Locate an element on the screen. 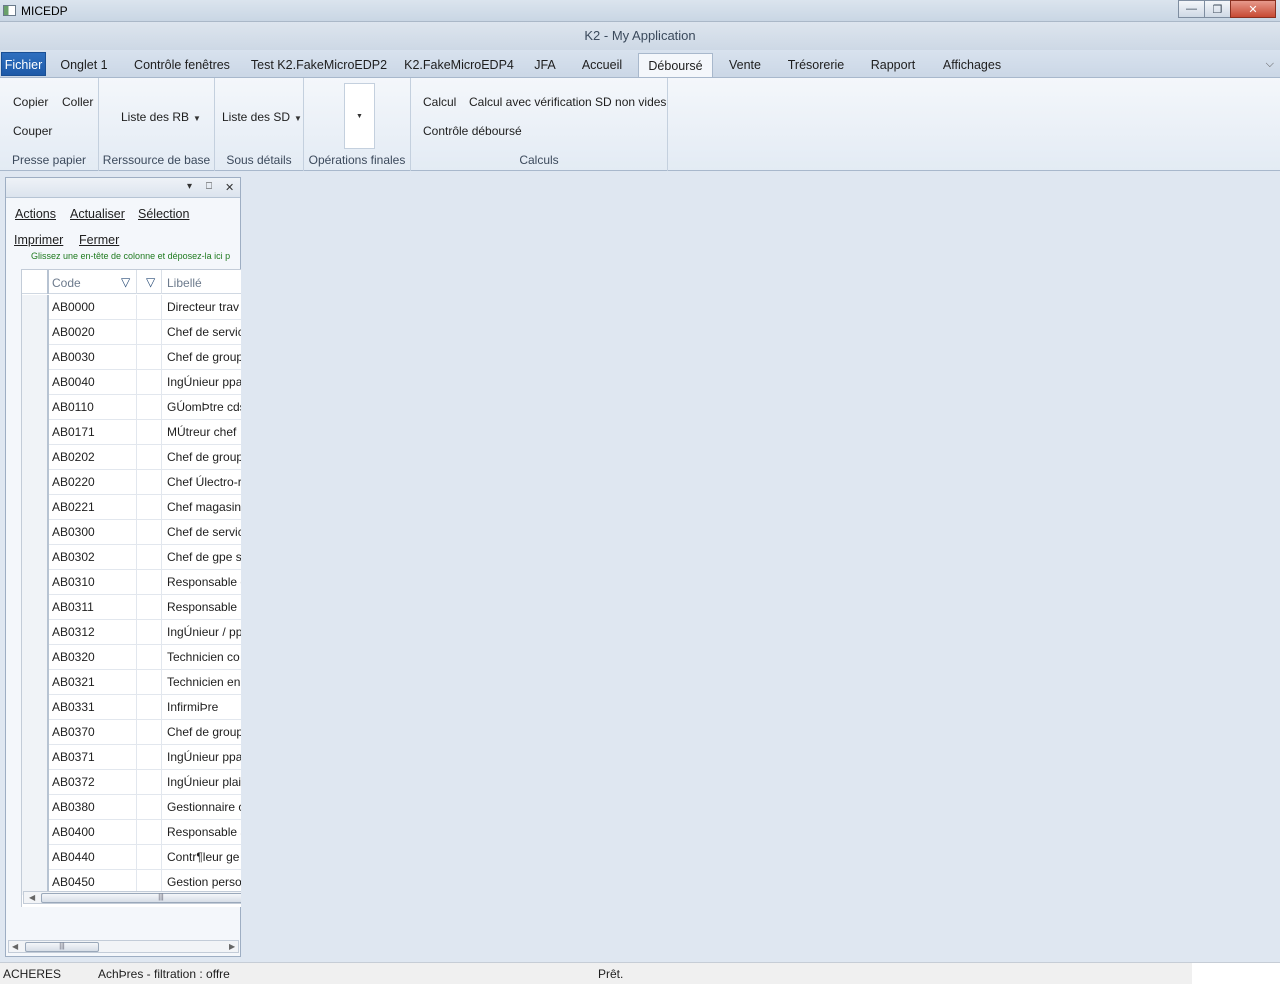  tab-jfa: JFA is located at coordinates (545, 65).